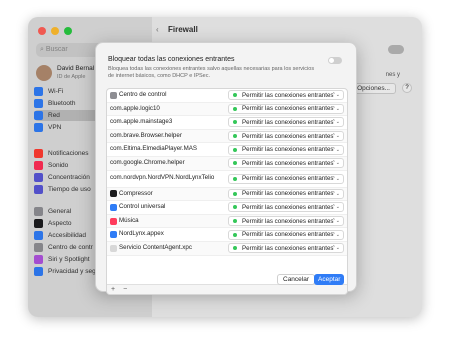  I want to click on accept-button: Aceptar, so click(329, 279).